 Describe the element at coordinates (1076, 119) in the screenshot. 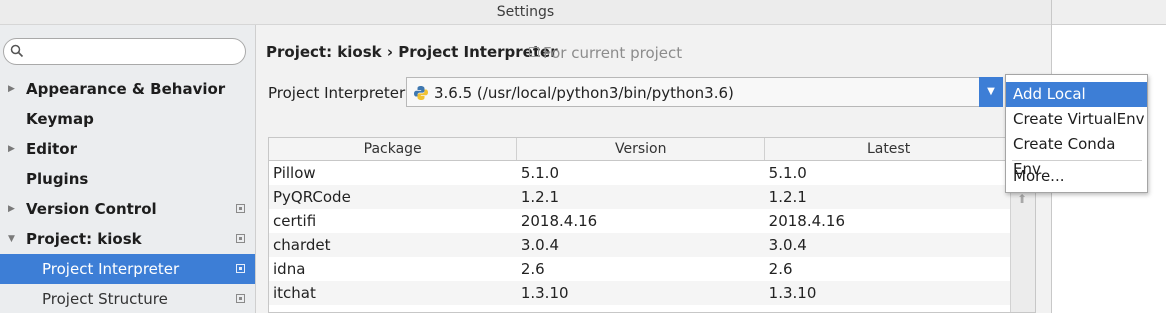

I see `menu-item-create-virtualenv: Create VirtualEnv` at that location.